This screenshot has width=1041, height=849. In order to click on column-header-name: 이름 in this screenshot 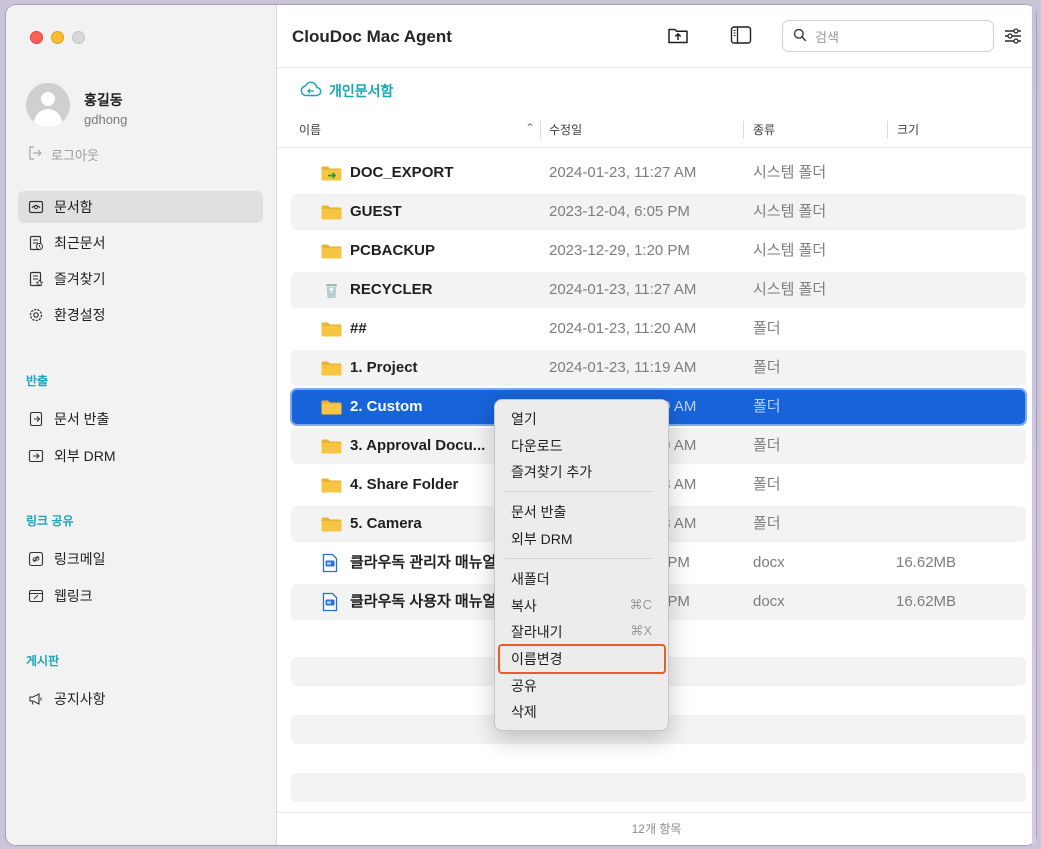, I will do `click(310, 129)`.